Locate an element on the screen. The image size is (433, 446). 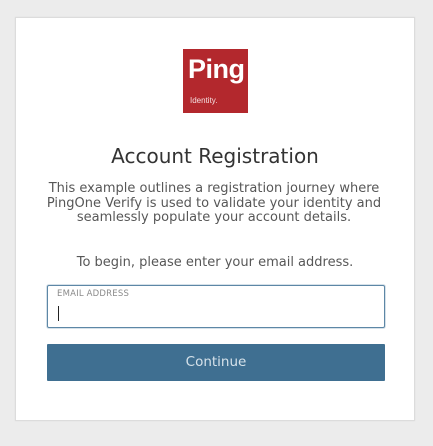
continue-button: Continue is located at coordinates (216, 362).